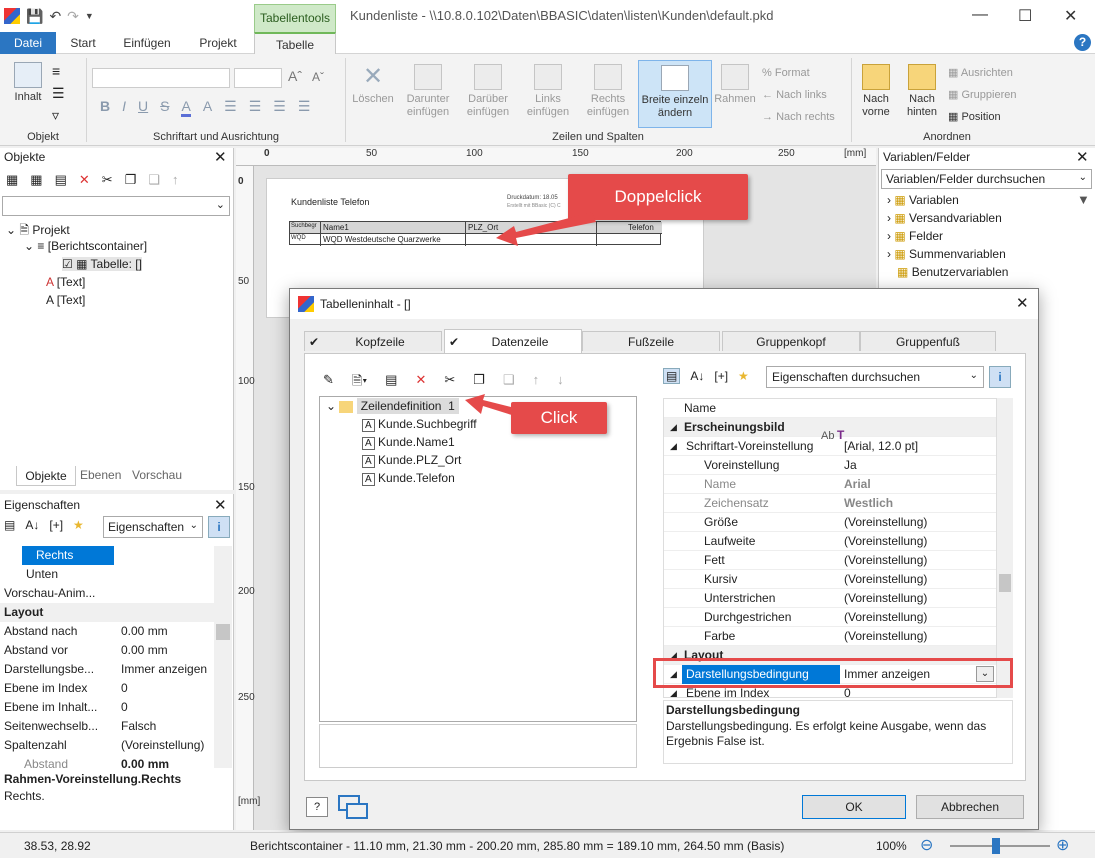 The height and width of the screenshot is (858, 1095). What do you see at coordinates (922, 91) in the screenshot?
I see `nach-hinten-button: Nach hinten` at bounding box center [922, 91].